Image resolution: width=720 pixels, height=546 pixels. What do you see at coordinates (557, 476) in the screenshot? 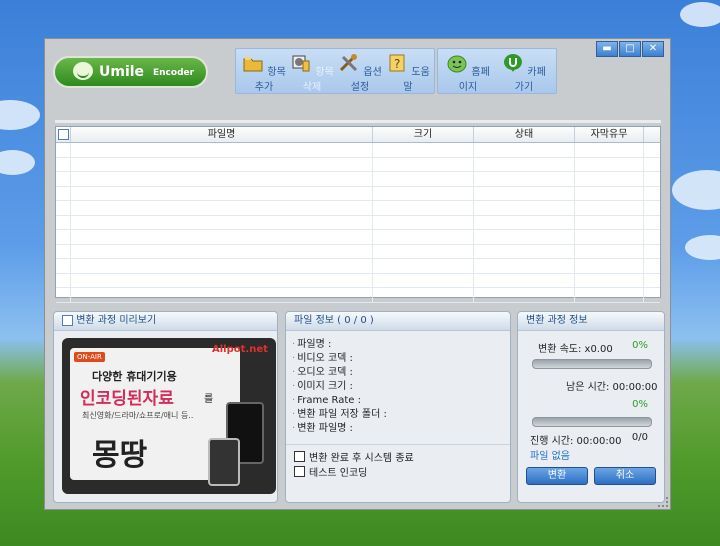
I see `convert-button: 변환` at bounding box center [557, 476].